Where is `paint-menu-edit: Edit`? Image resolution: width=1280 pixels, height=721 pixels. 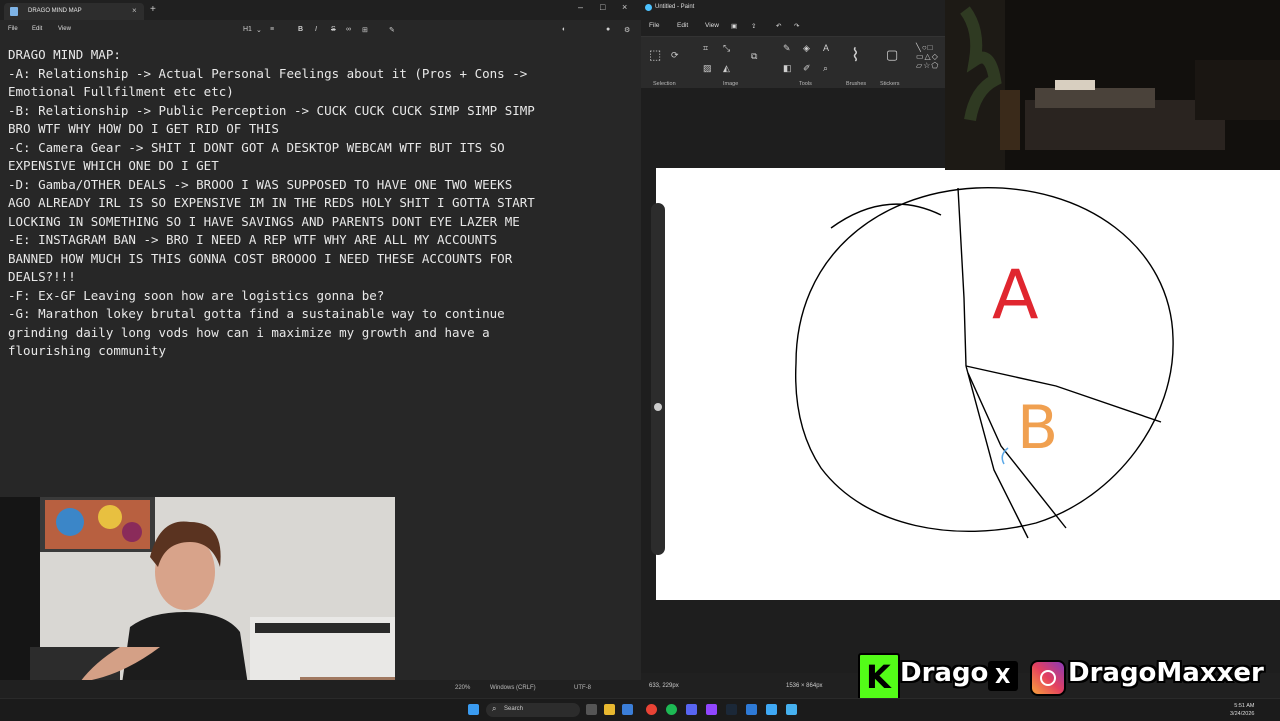 paint-menu-edit: Edit is located at coordinates (682, 25).